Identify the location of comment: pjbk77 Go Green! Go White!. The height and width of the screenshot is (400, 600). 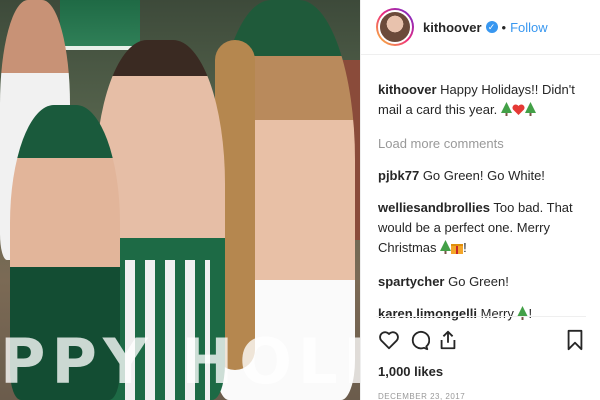
(488, 176).